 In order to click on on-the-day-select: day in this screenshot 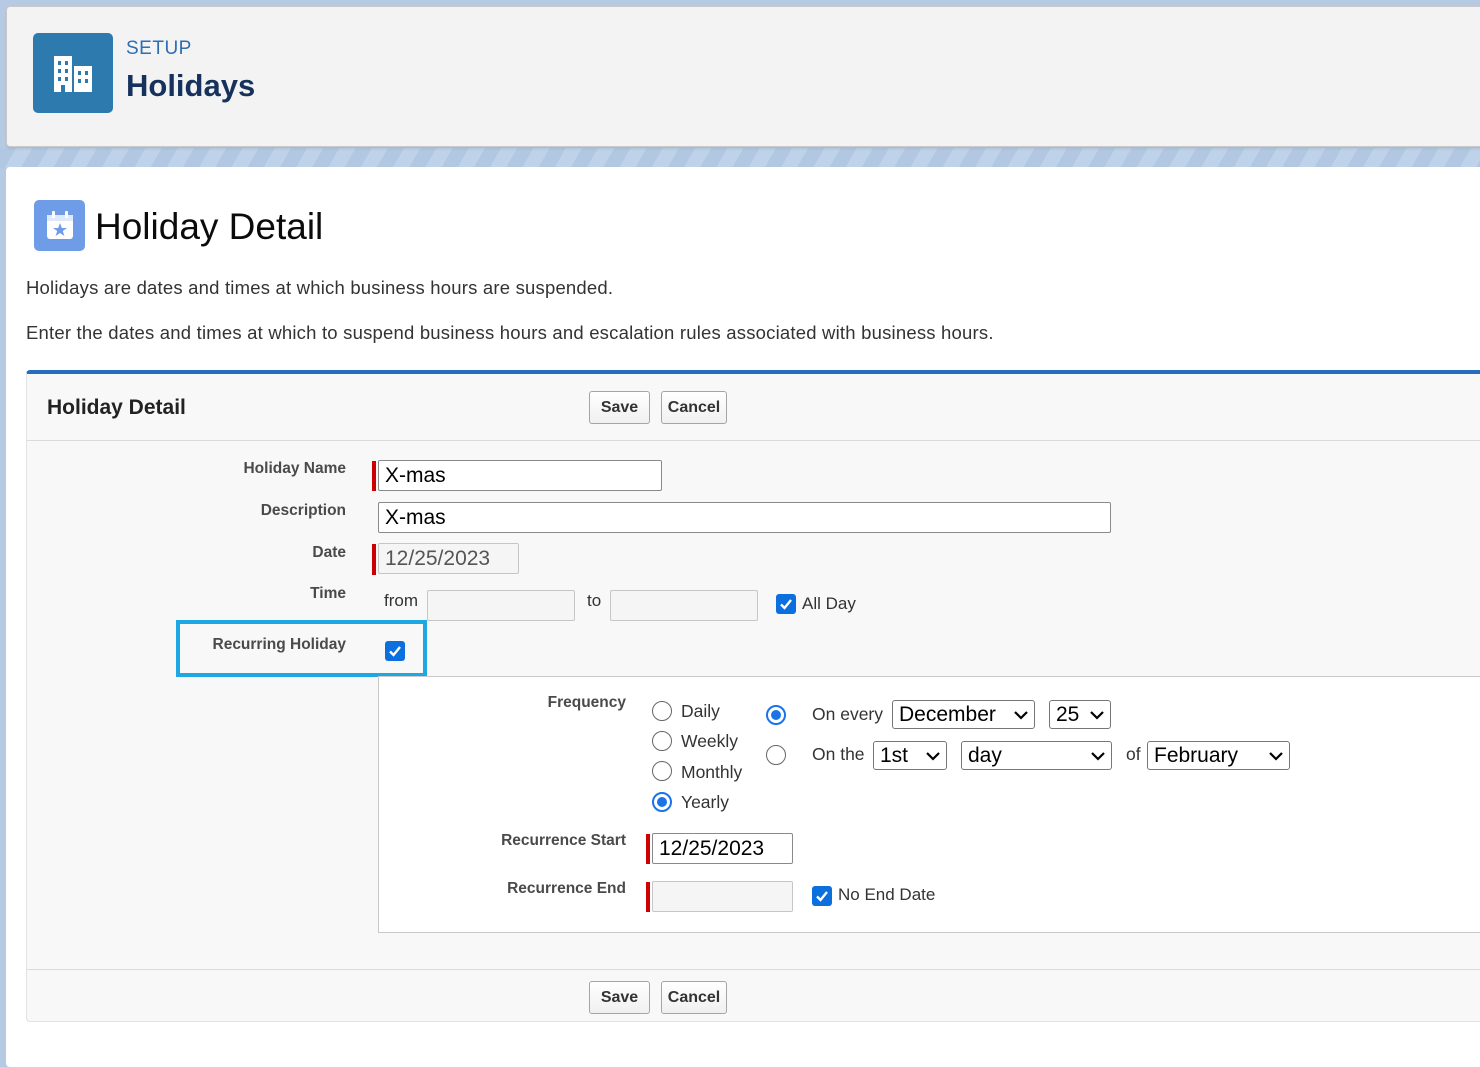, I will do `click(1036, 755)`.